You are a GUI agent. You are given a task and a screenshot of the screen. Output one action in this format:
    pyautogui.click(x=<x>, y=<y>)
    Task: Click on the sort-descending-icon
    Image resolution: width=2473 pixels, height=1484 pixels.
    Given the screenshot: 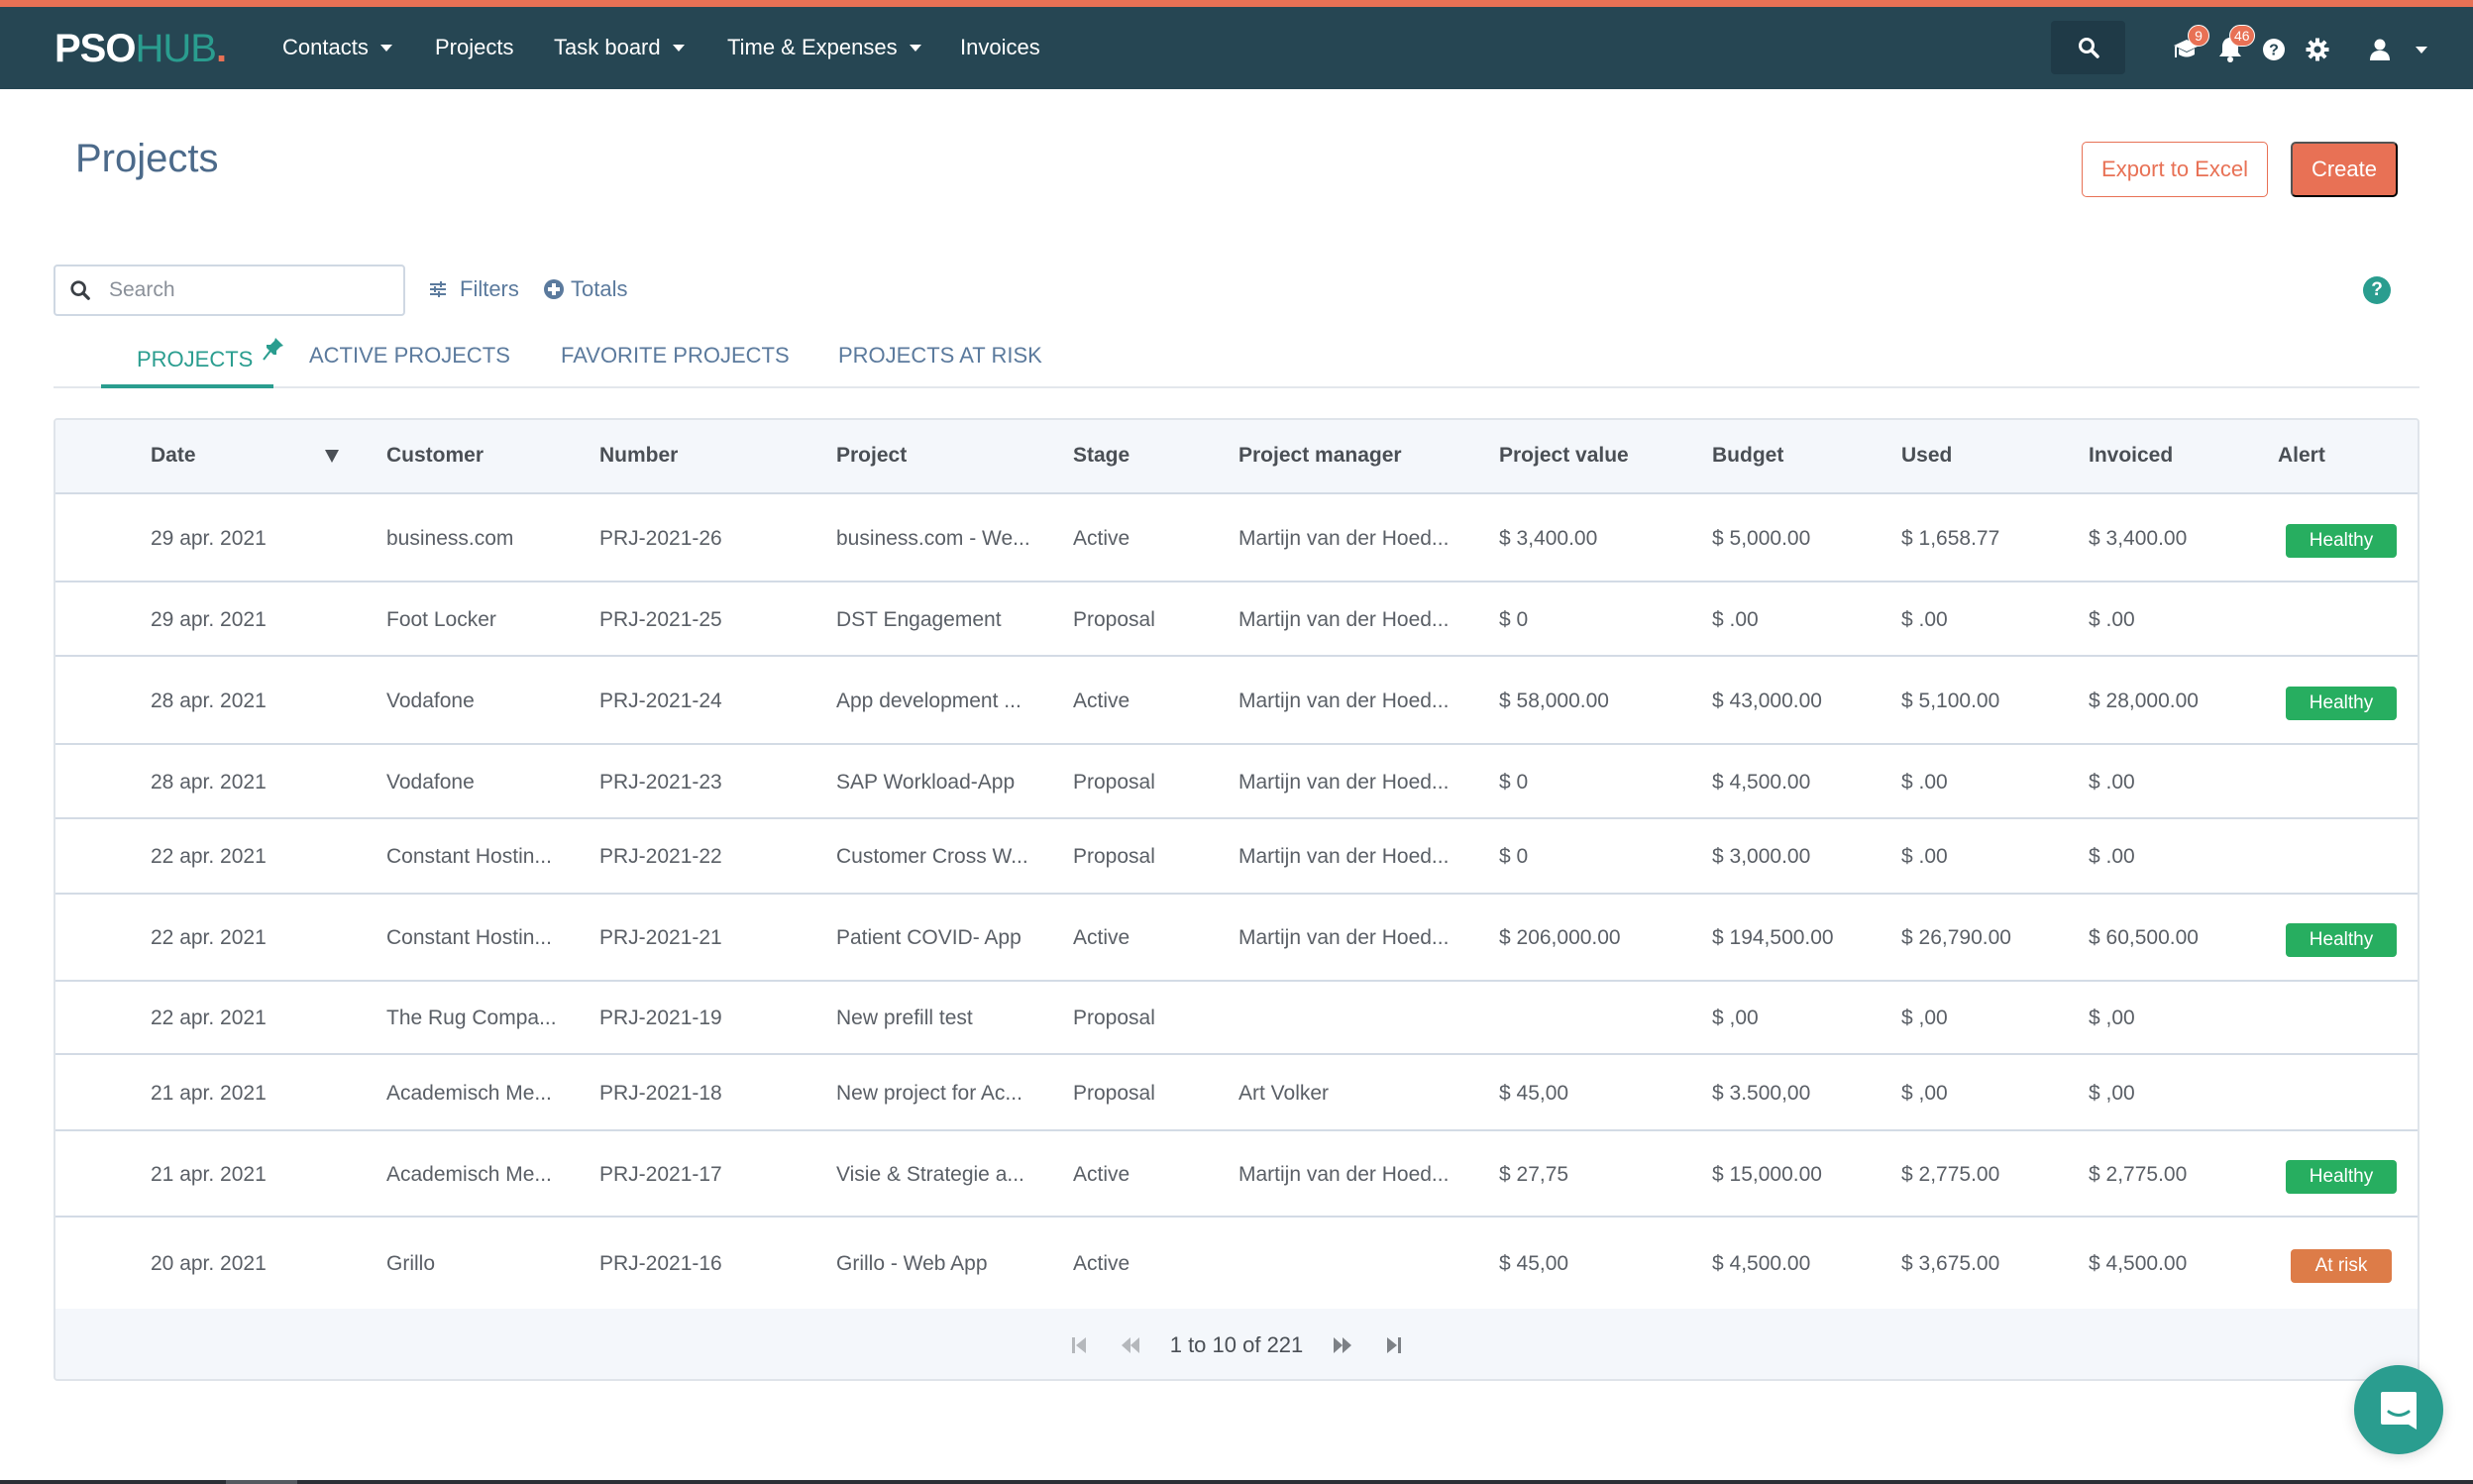 What is the action you would take?
    pyautogui.click(x=332, y=457)
    